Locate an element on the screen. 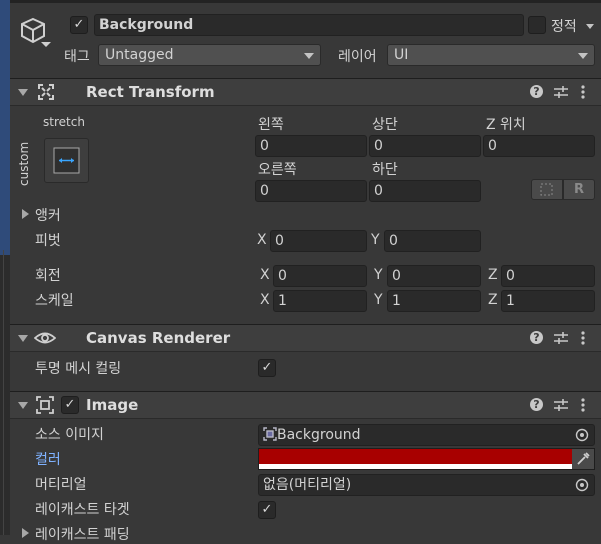  scale-z-label: Z is located at coordinates (493, 300).